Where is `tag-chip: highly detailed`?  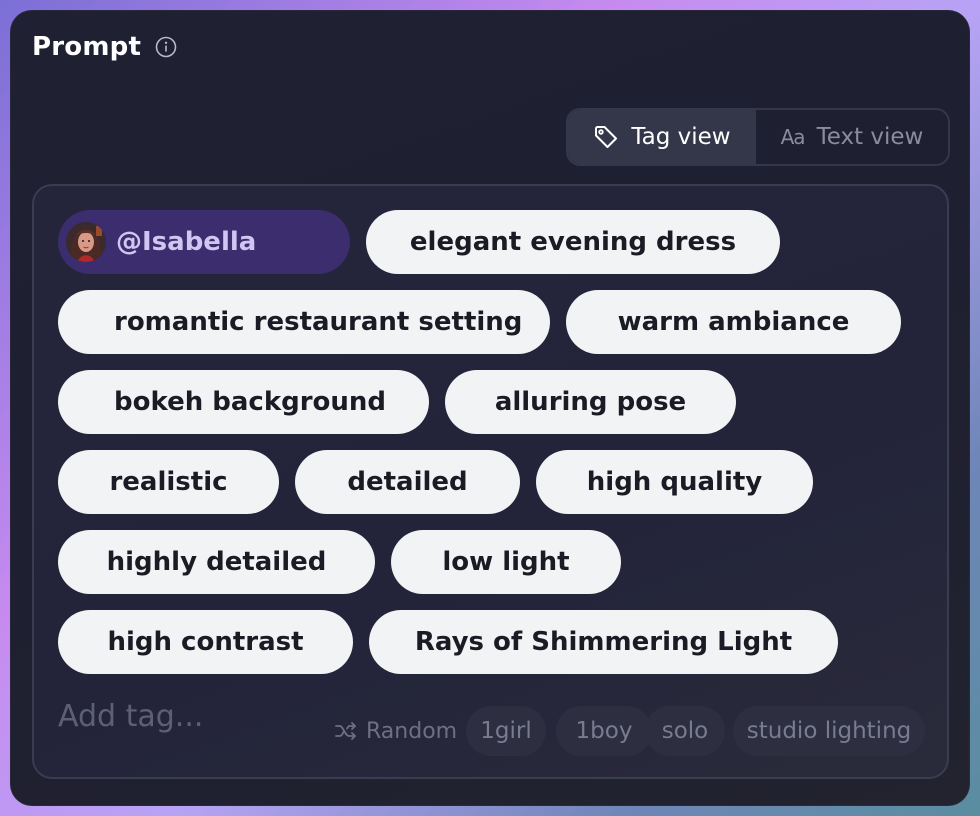
tag-chip: highly detailed is located at coordinates (216, 562).